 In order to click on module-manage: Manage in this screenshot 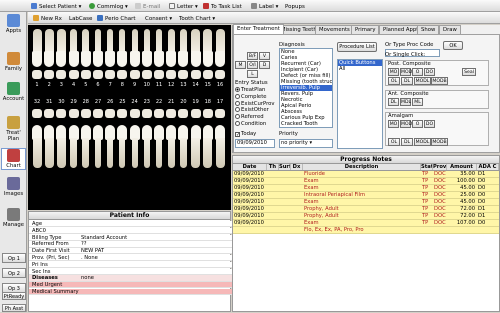, I will do `click(13, 218)`.